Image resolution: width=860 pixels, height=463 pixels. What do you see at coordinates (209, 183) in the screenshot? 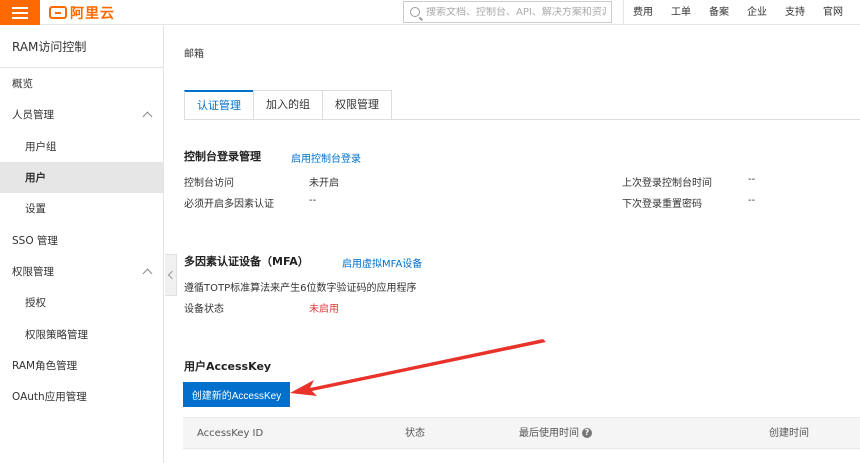
I see `console-access-label: 控制台访问` at bounding box center [209, 183].